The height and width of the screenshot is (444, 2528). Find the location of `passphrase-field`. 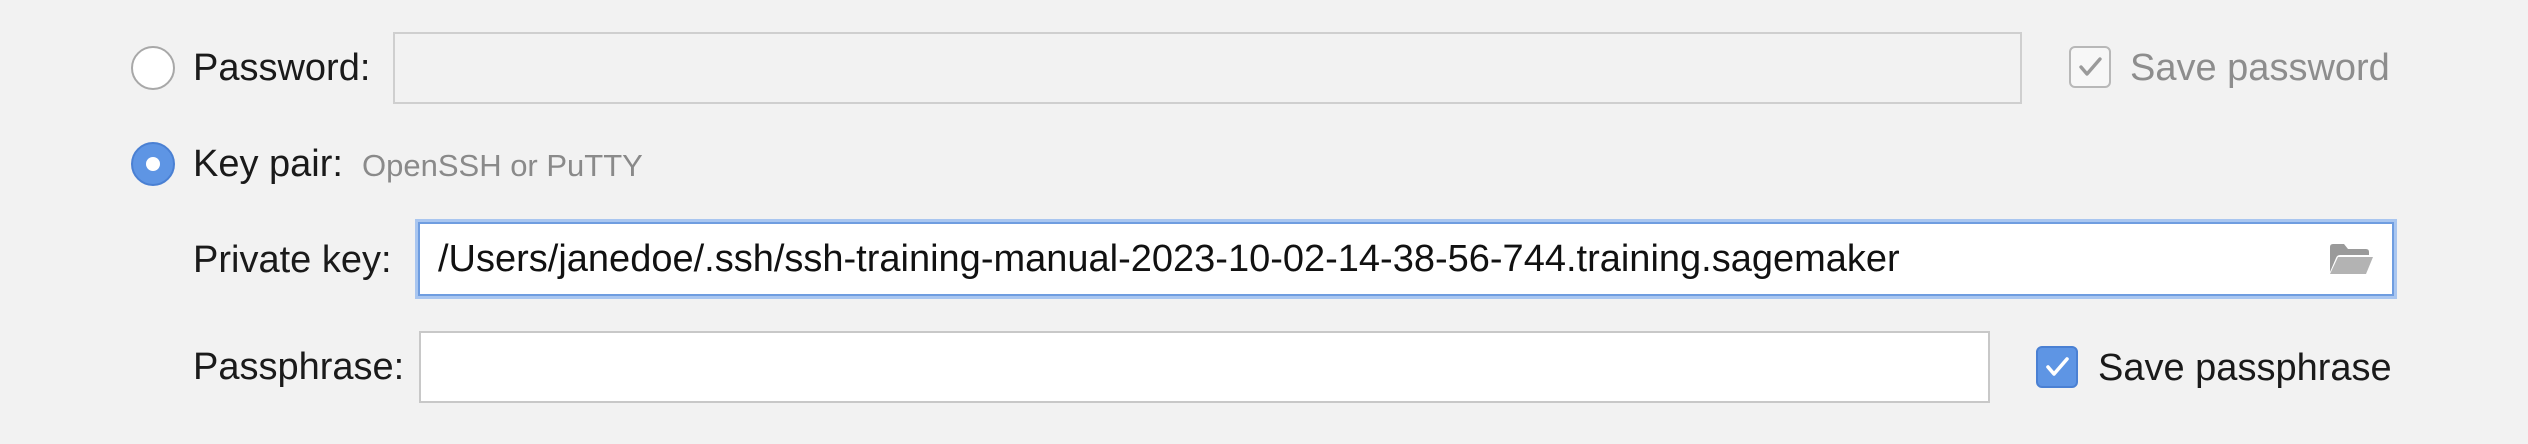

passphrase-field is located at coordinates (1204, 367).